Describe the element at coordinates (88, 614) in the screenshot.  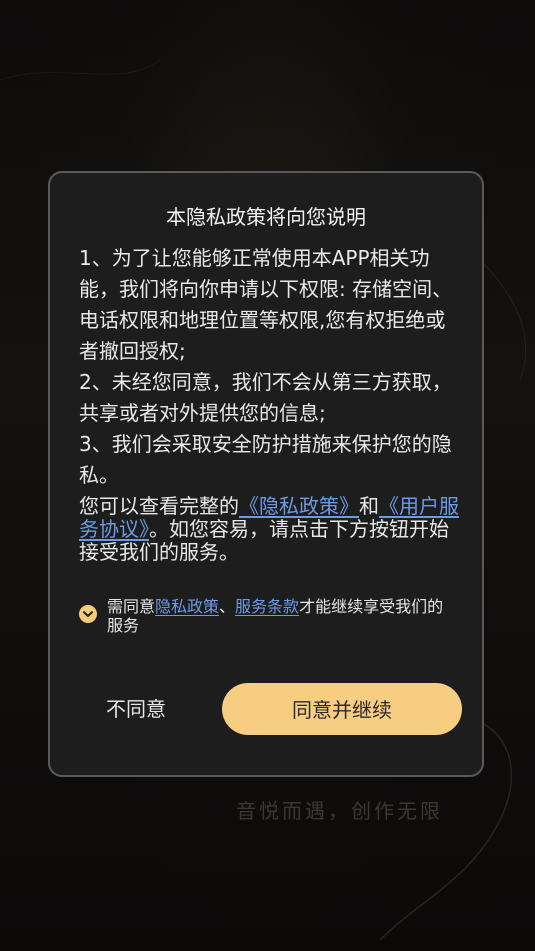
I see `check-circle-icon` at that location.